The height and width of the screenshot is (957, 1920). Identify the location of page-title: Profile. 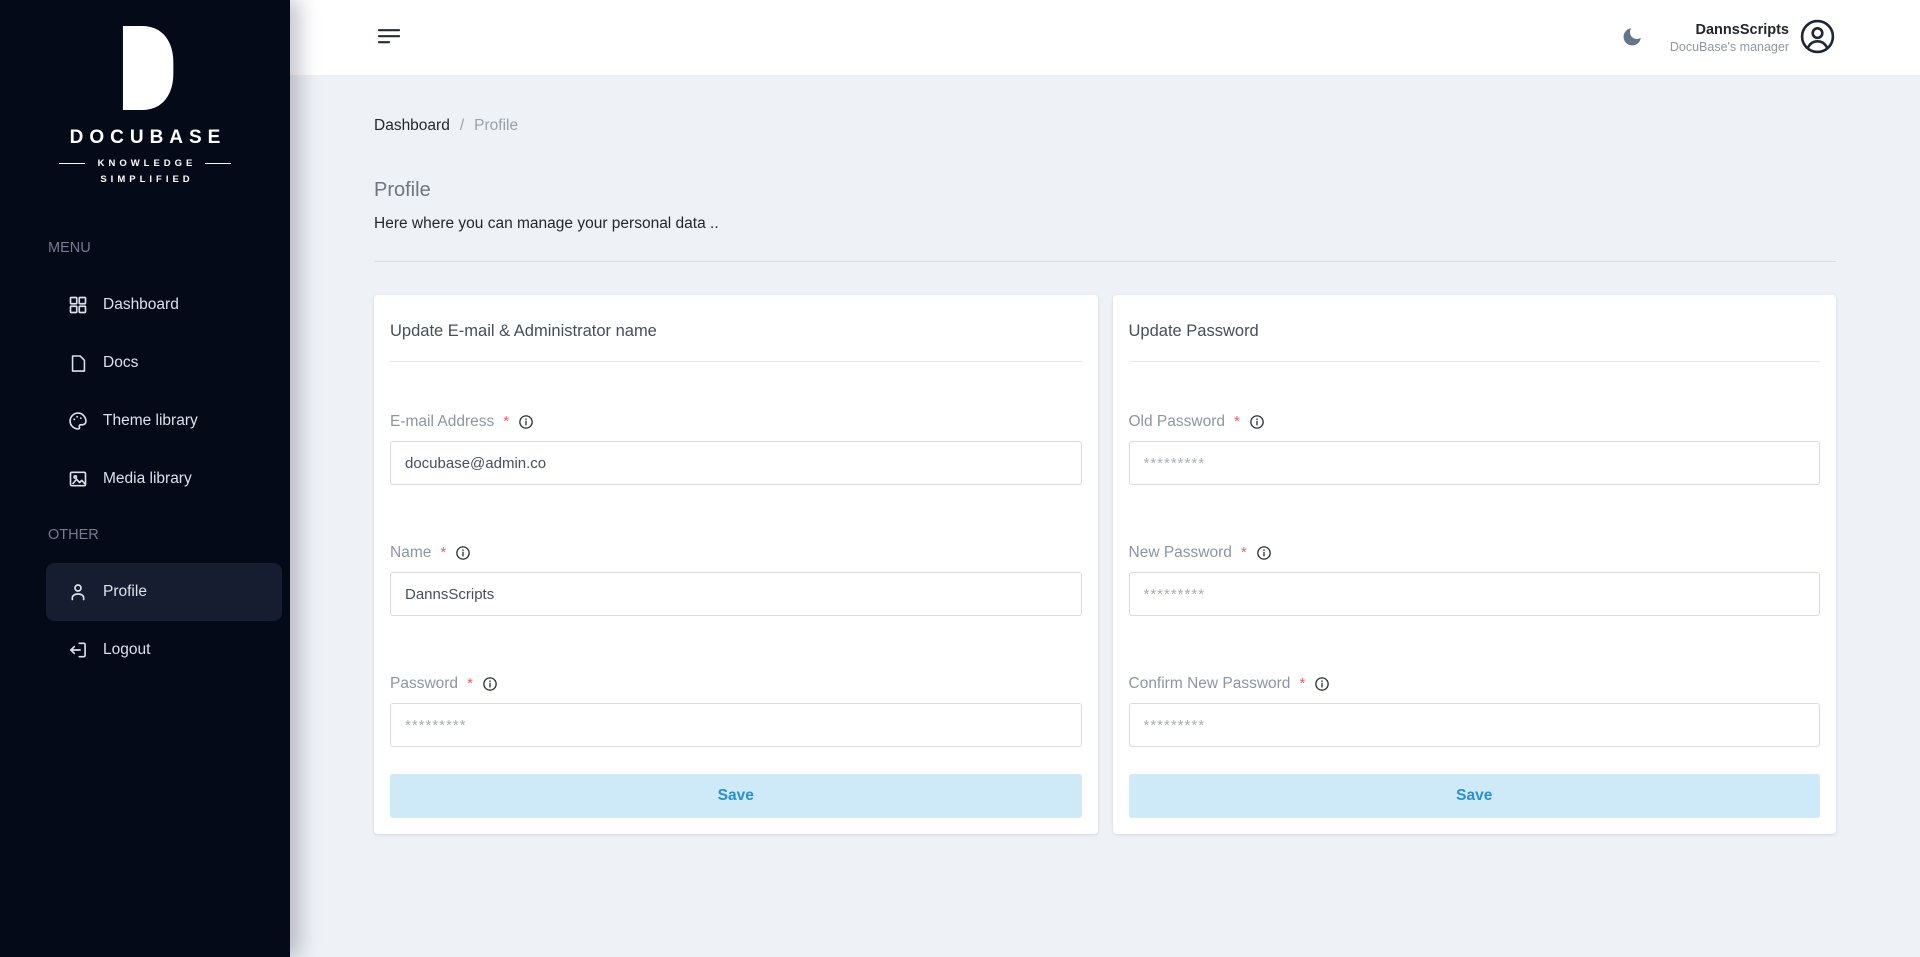
(402, 190).